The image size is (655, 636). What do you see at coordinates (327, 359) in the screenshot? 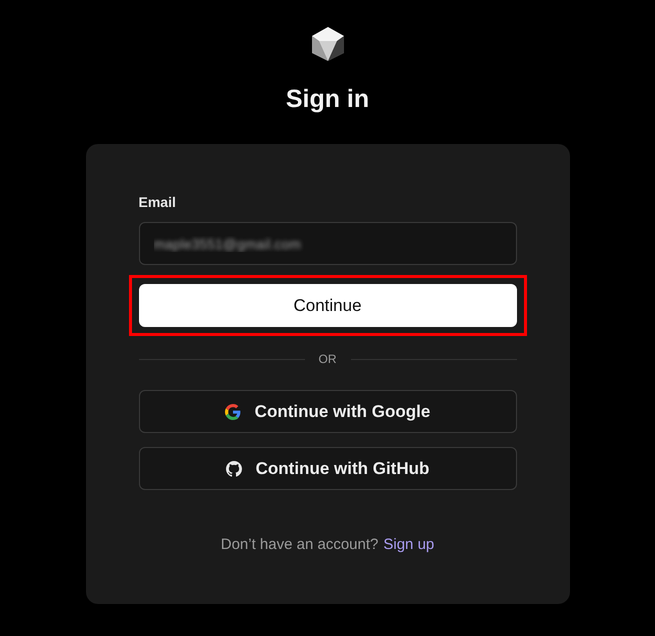
I see `divider-label: OR` at bounding box center [327, 359].